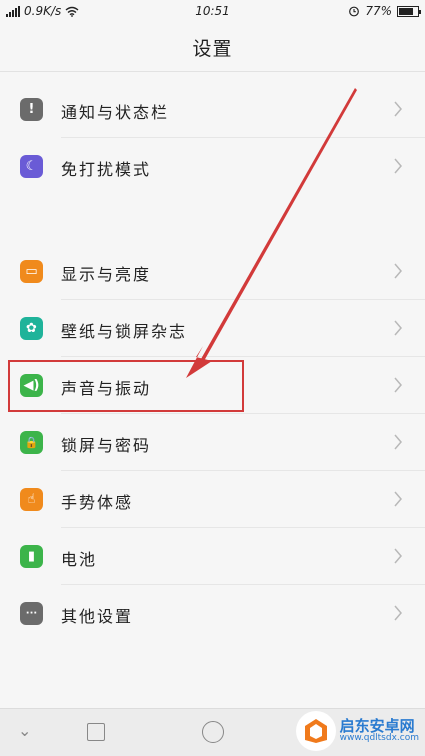 This screenshot has width=425, height=756. What do you see at coordinates (315, 731) in the screenshot?
I see `watermark-logo-icon` at bounding box center [315, 731].